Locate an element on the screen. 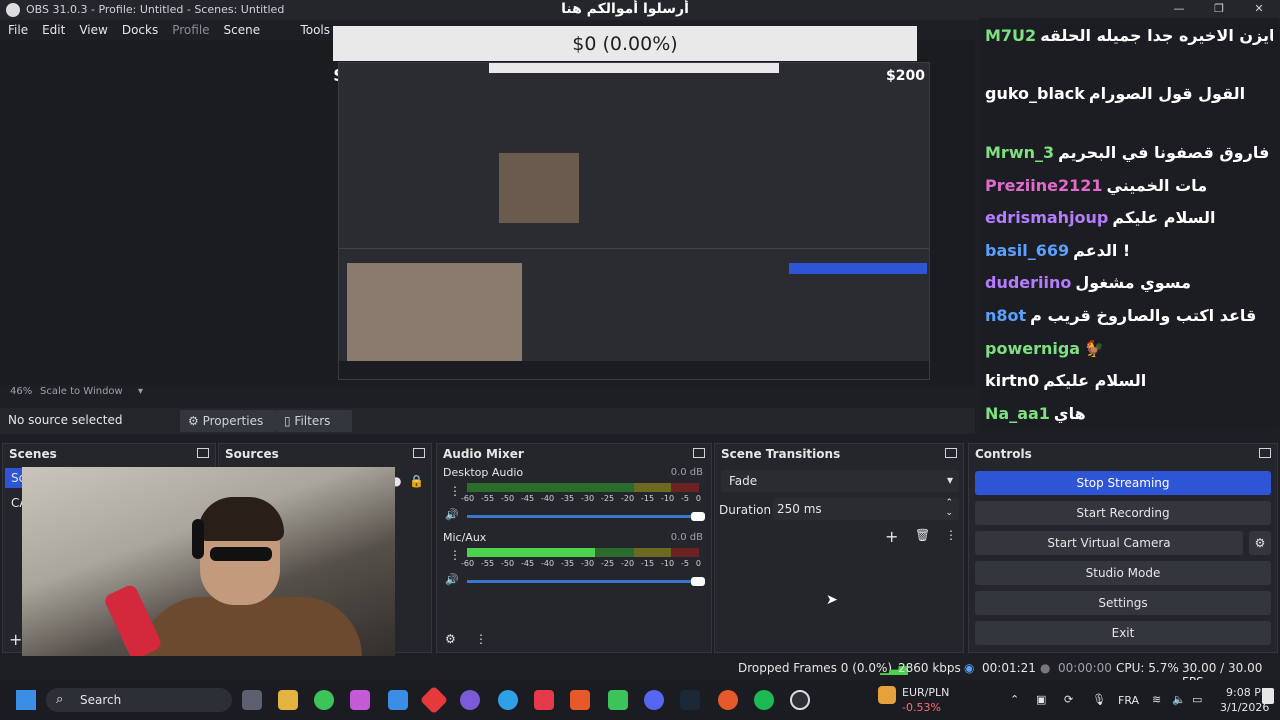 This screenshot has height=720, width=1280. chat-username: kirtn0 is located at coordinates (1012, 380).